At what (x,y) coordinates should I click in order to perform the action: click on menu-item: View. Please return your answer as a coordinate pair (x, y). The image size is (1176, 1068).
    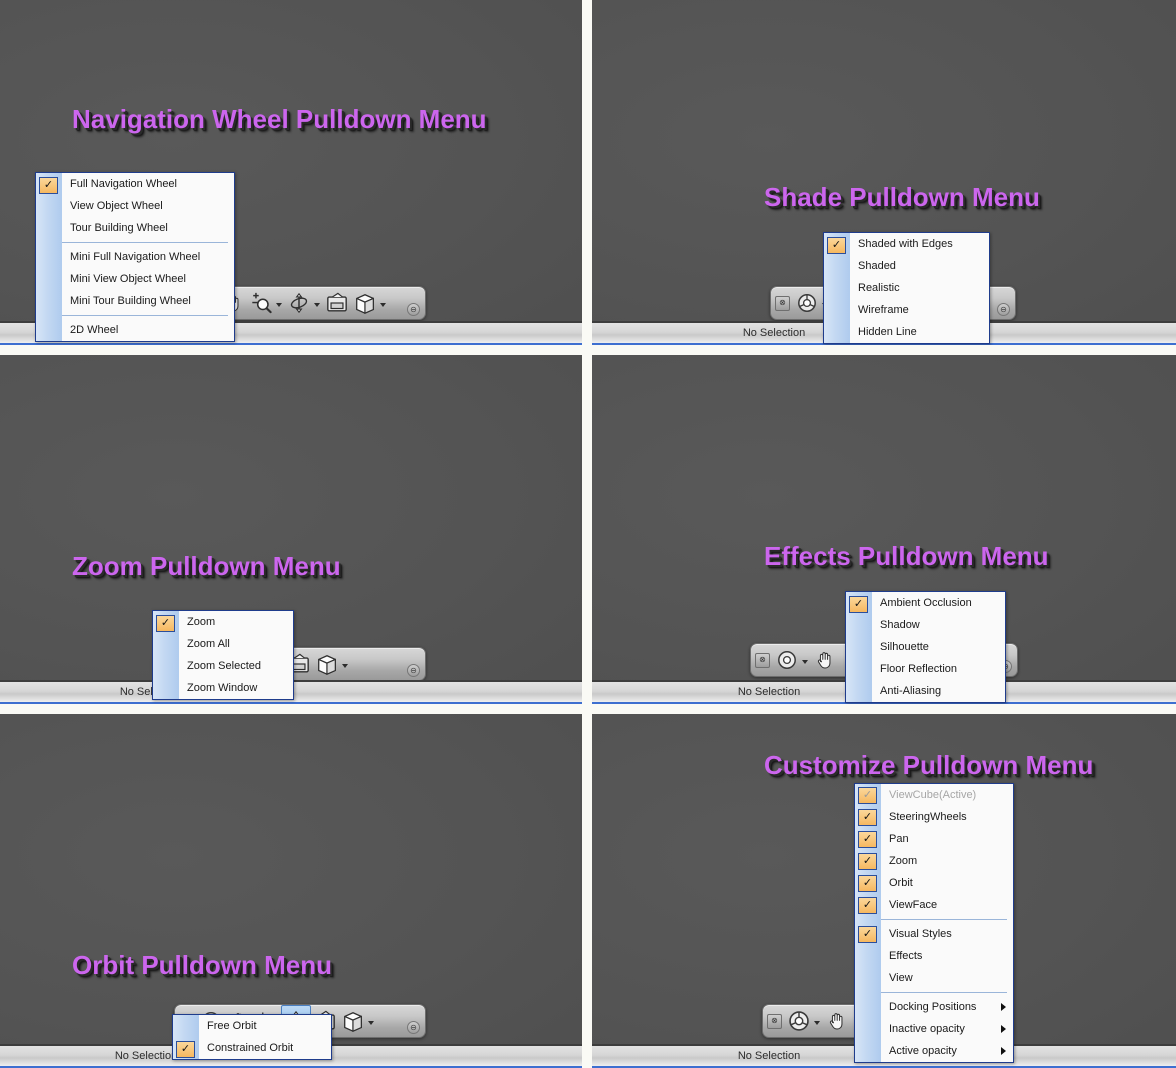
    Looking at the image, I should click on (947, 978).